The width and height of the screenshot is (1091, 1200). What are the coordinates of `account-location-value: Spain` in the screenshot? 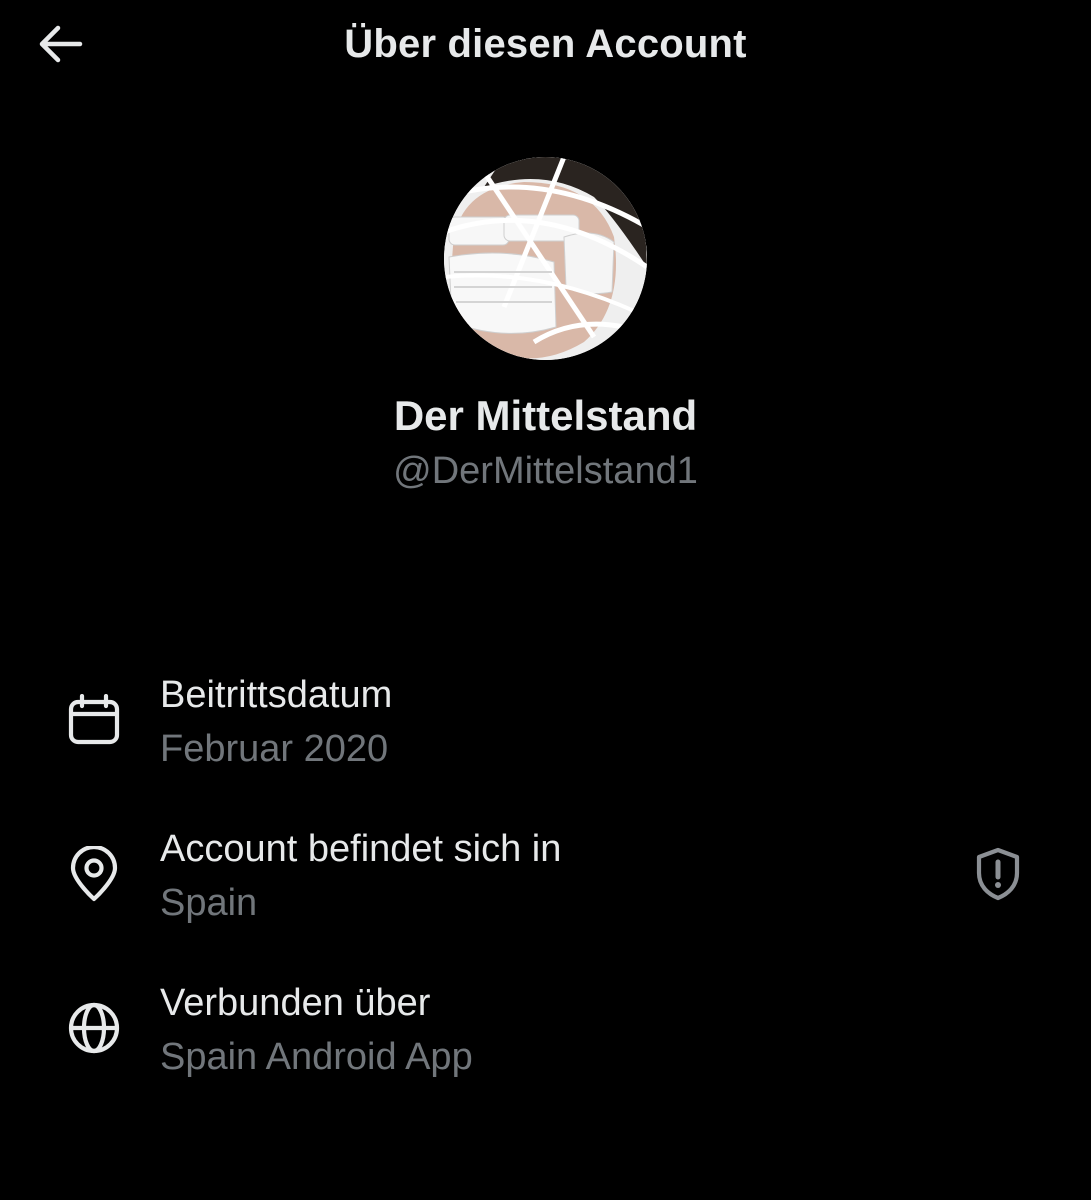 It's located at (209, 903).